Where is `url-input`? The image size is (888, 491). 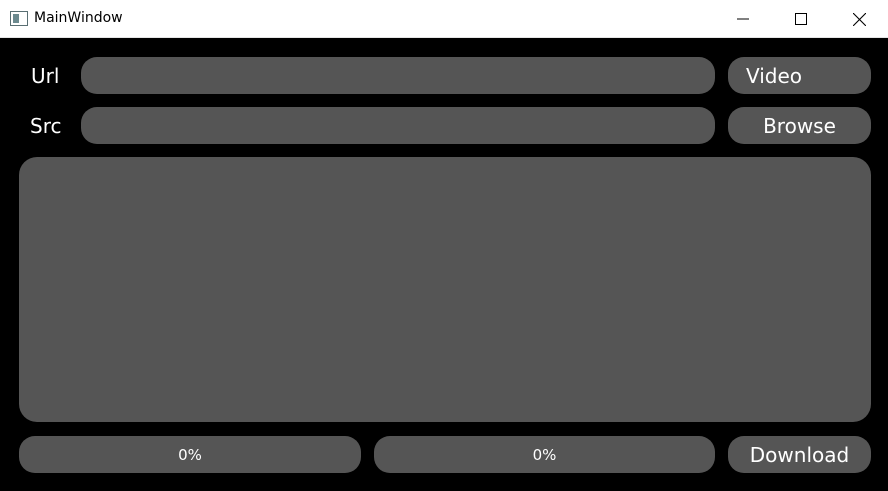
url-input is located at coordinates (398, 75).